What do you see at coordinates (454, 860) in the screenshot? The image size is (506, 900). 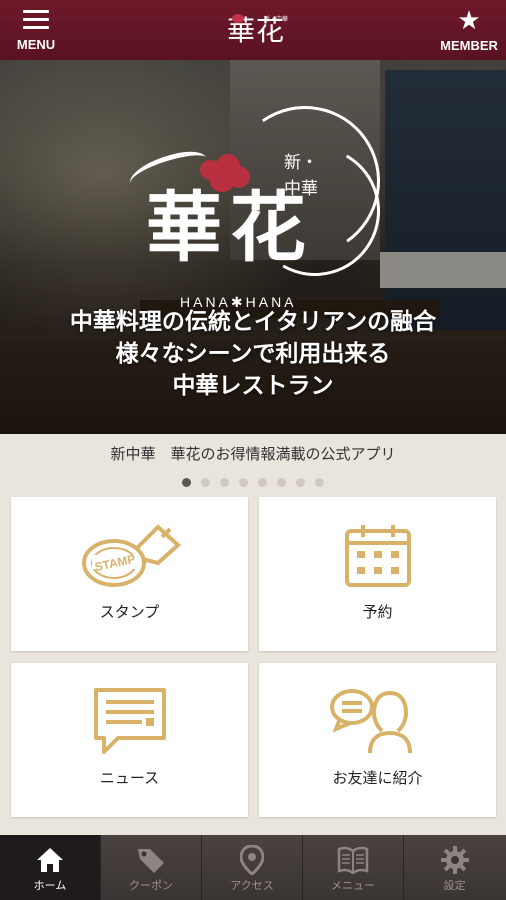 I see `gear-icon` at bounding box center [454, 860].